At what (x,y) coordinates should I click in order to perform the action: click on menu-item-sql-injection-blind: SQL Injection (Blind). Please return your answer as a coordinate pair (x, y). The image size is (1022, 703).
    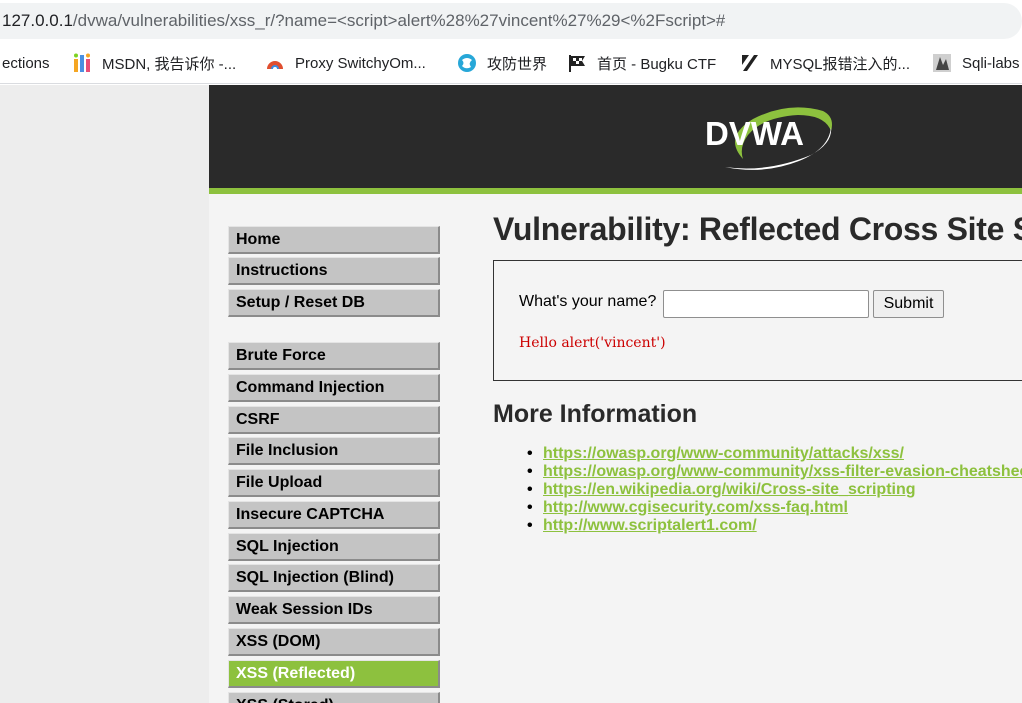
    Looking at the image, I should click on (334, 578).